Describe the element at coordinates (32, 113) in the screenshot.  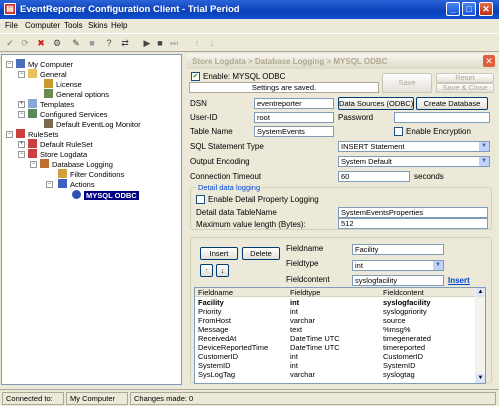
I see `services-icon` at that location.